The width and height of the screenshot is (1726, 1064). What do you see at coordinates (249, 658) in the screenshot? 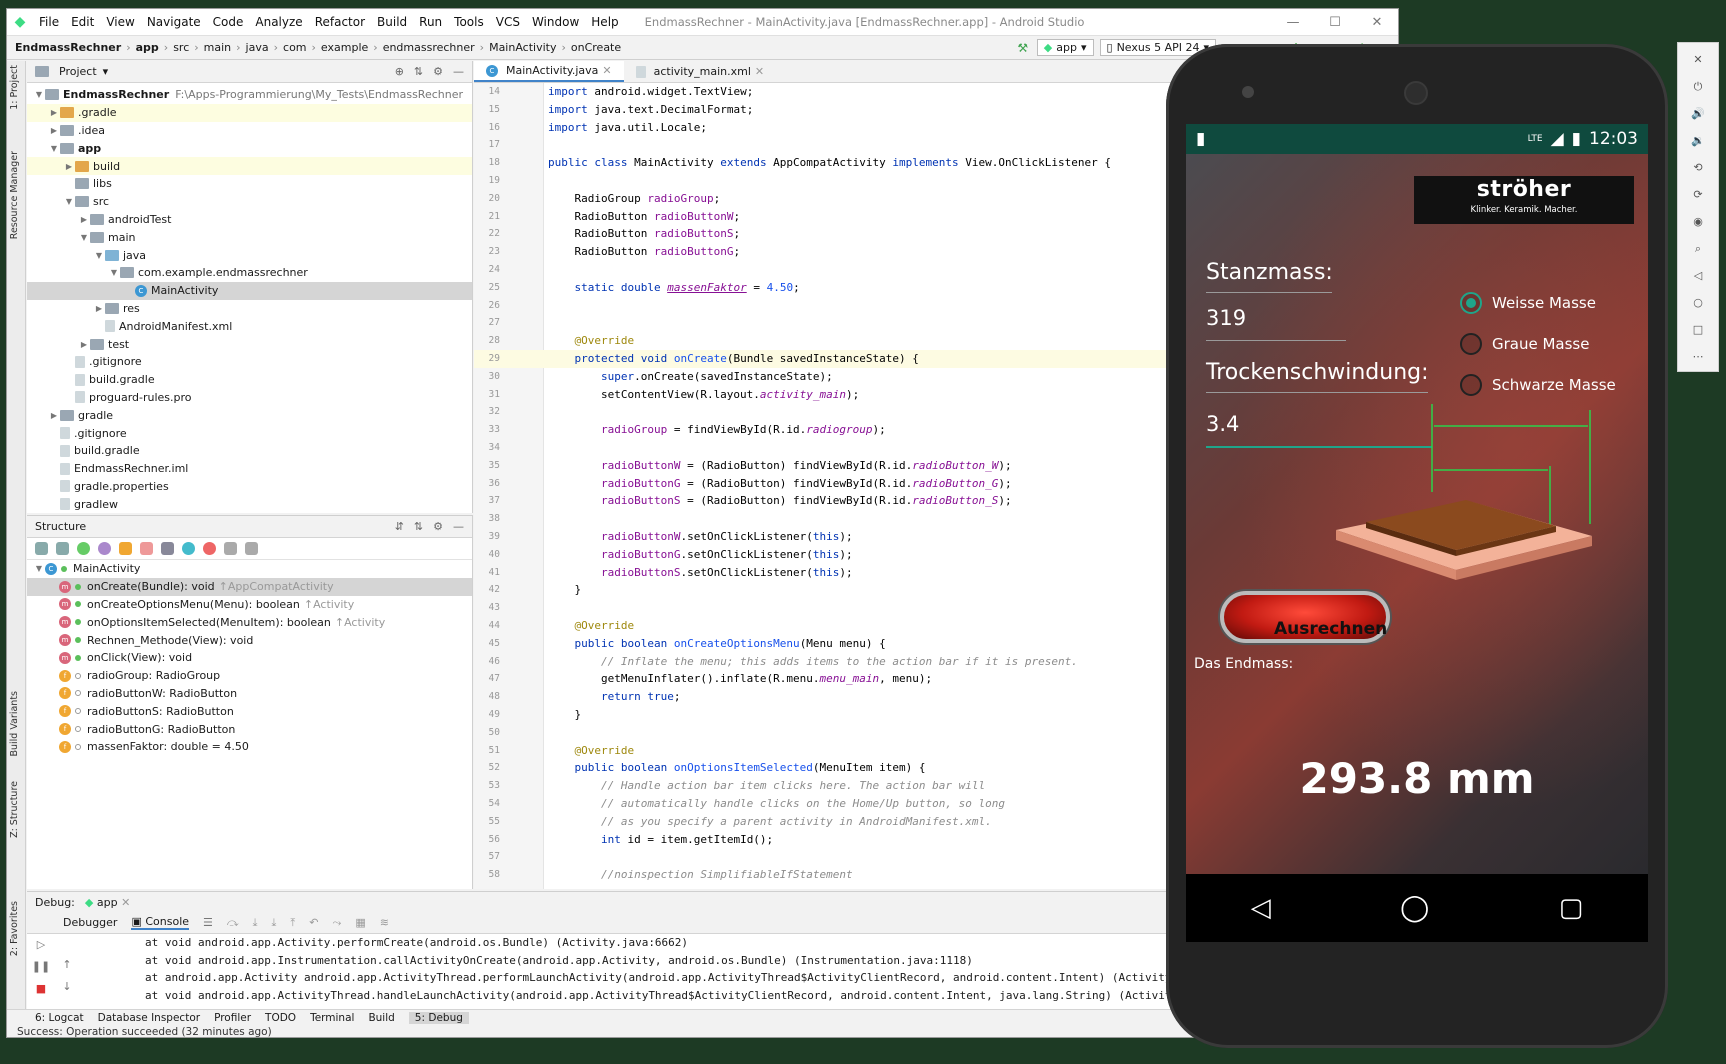
I see `structure-member: m onClick(View): void` at bounding box center [249, 658].